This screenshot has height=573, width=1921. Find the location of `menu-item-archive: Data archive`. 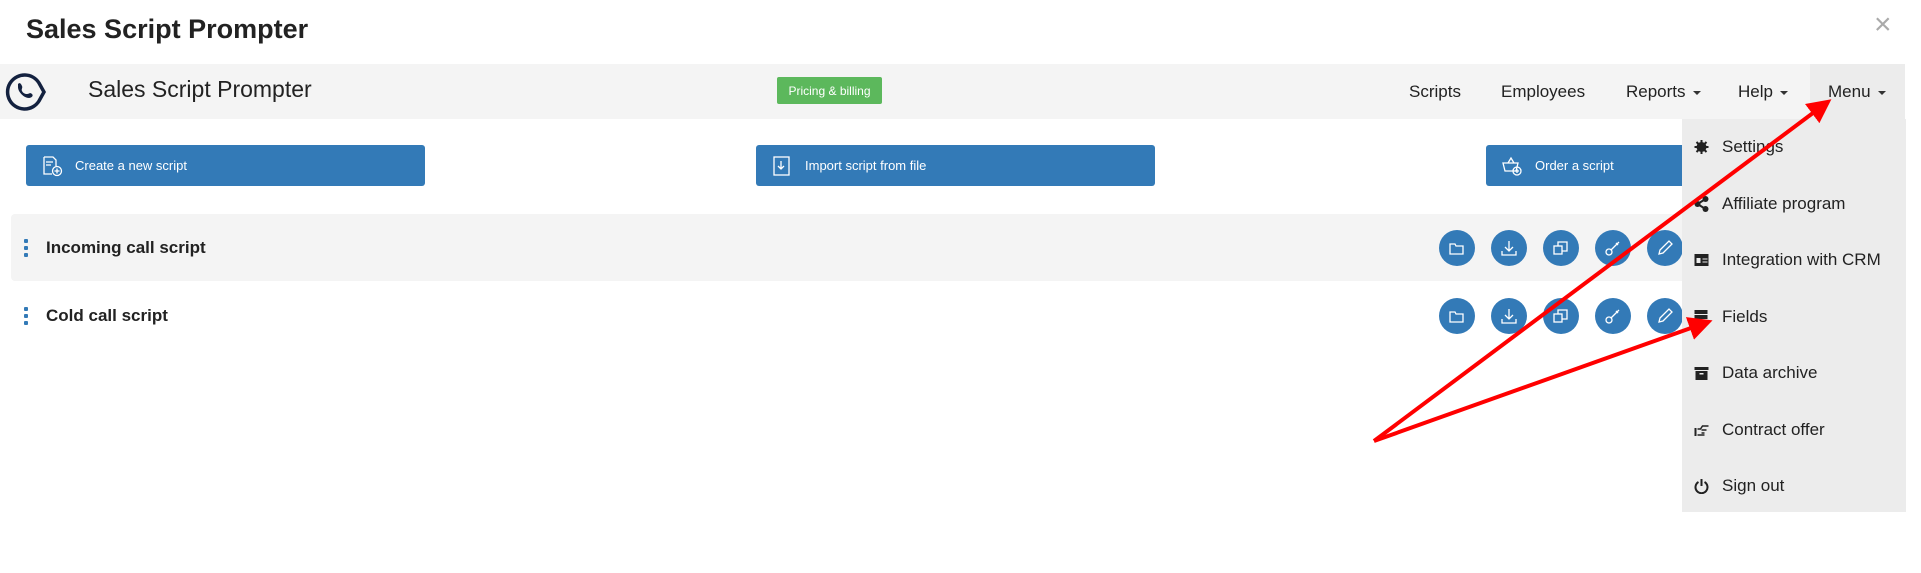

menu-item-archive: Data archive is located at coordinates (1794, 373).